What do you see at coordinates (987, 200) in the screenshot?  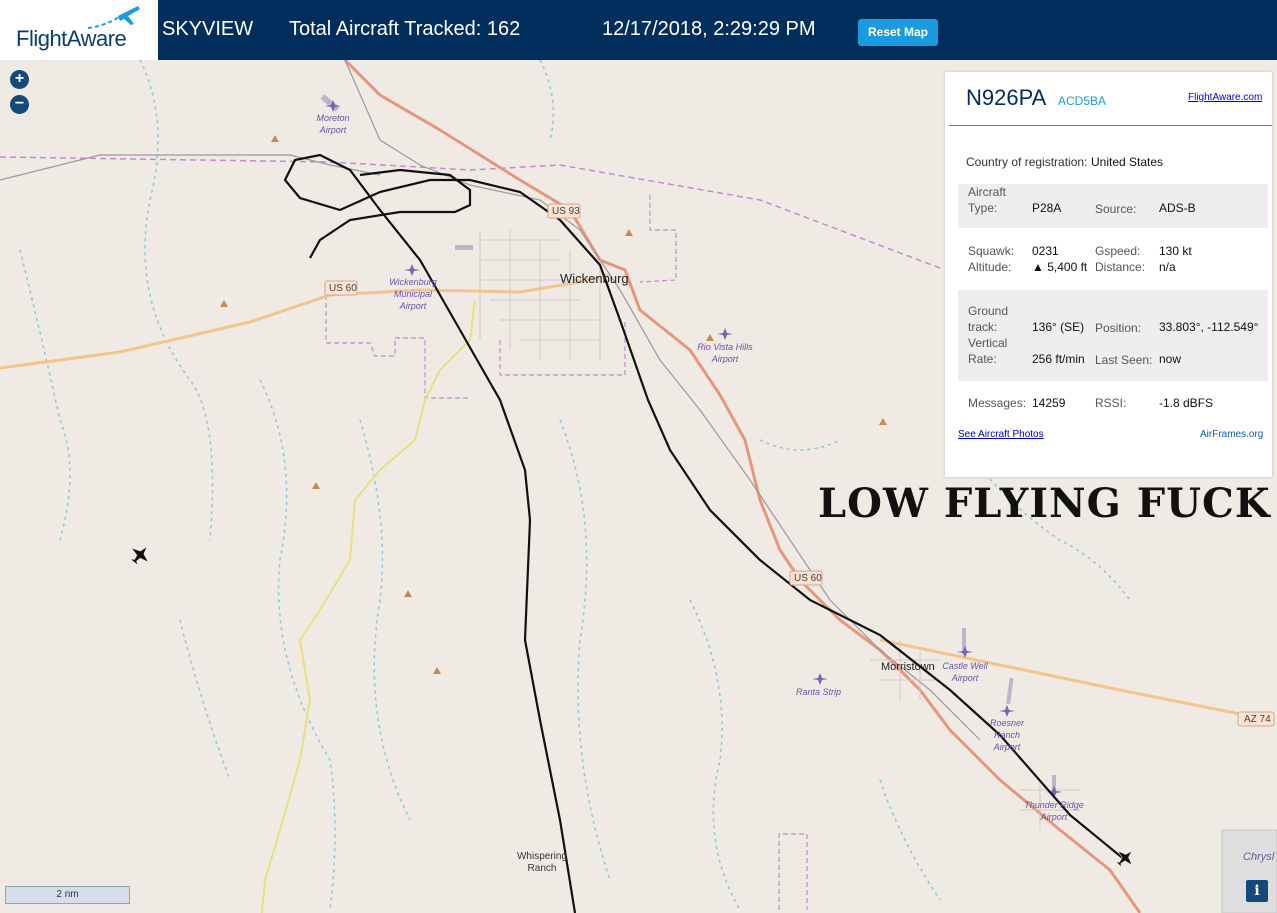 I see `type-label: Aircraft Type:` at bounding box center [987, 200].